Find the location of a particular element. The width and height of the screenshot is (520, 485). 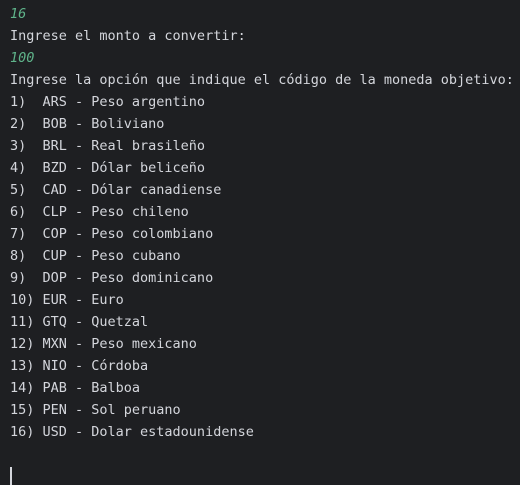

currency-option-bzd: 4) BZD - Dólar beliceño is located at coordinates (108, 168).